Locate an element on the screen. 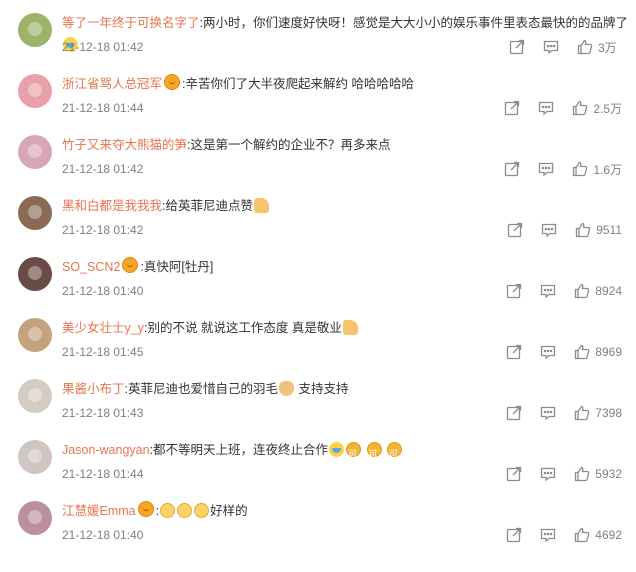 The height and width of the screenshot is (572, 636). comment-timestamp: 21-12-18 01:40 is located at coordinates (103, 291).